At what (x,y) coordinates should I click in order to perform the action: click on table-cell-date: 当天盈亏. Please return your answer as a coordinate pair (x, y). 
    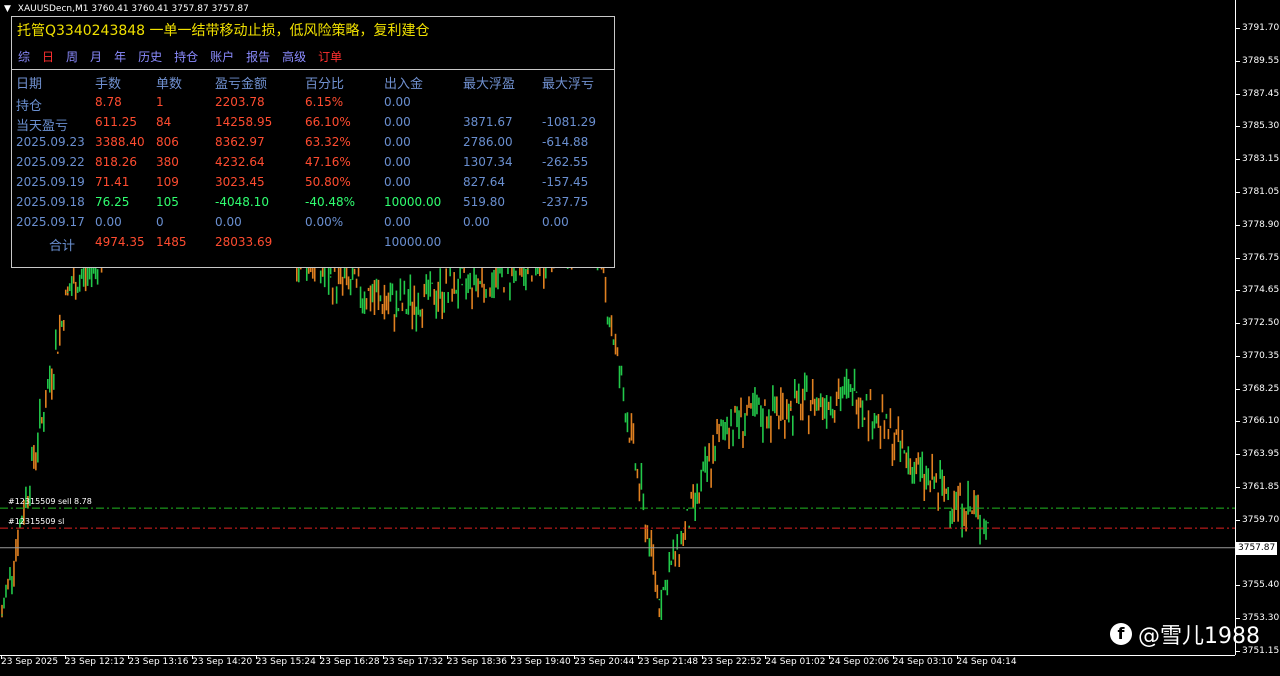
    Looking at the image, I should click on (42, 126).